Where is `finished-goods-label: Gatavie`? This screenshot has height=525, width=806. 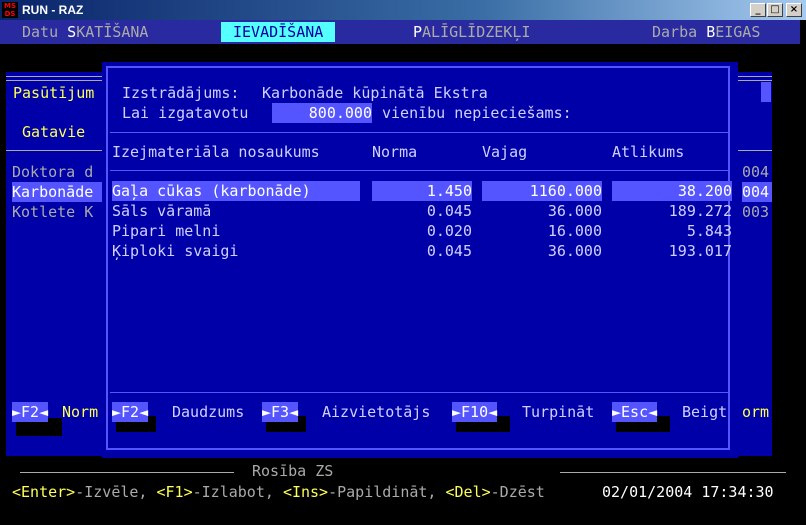 finished-goods-label: Gatavie is located at coordinates (54, 132).